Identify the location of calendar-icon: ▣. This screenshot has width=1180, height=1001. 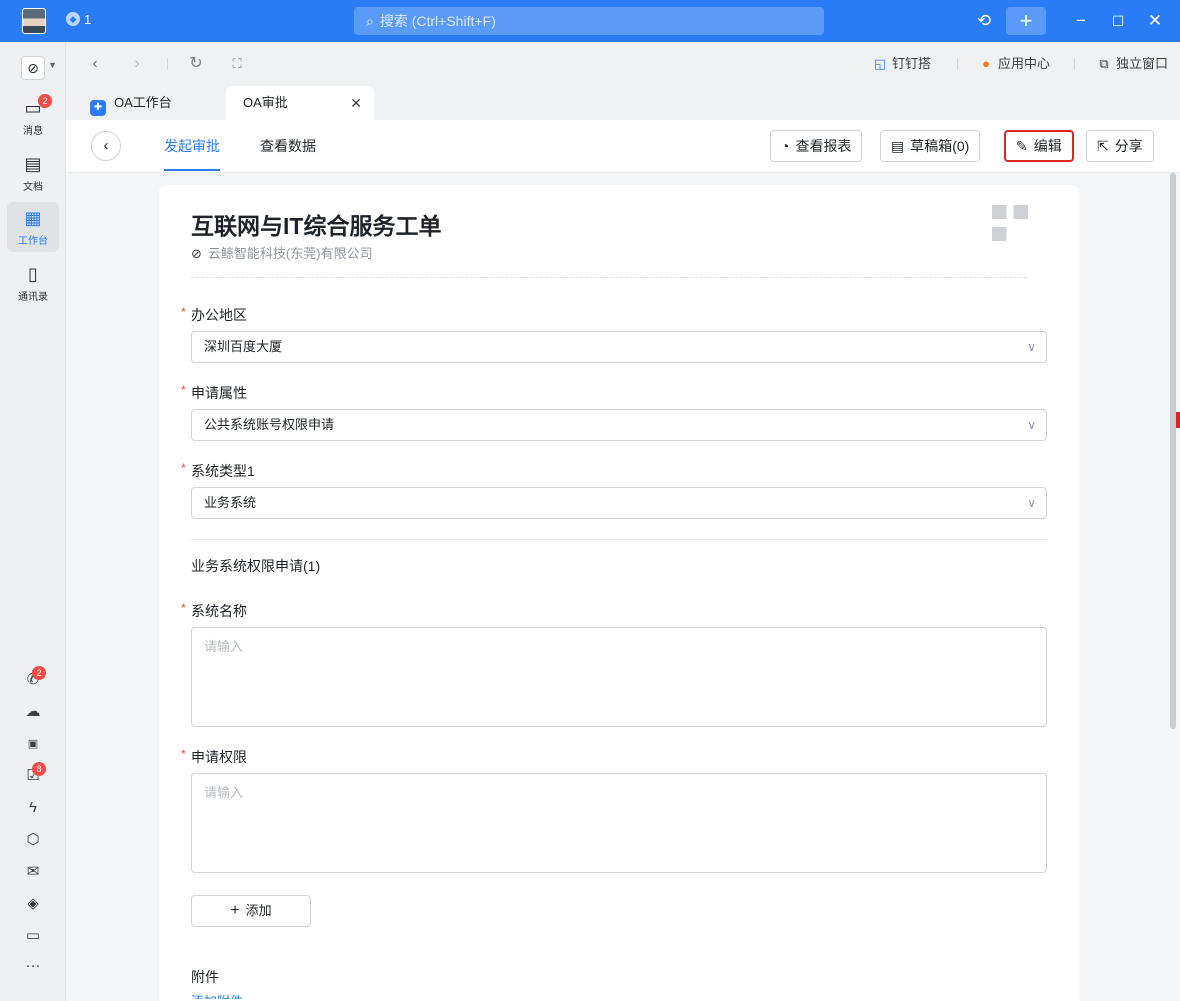
(33, 744).